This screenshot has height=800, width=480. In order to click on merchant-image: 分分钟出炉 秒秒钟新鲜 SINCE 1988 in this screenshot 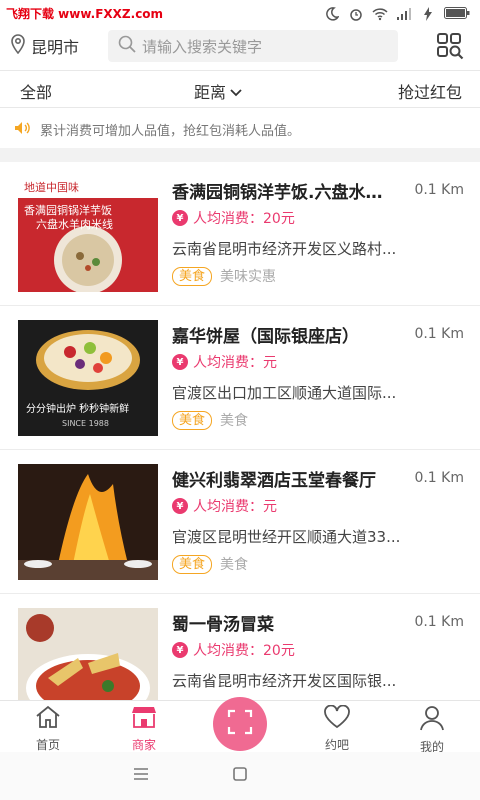, I will do `click(88, 378)`.